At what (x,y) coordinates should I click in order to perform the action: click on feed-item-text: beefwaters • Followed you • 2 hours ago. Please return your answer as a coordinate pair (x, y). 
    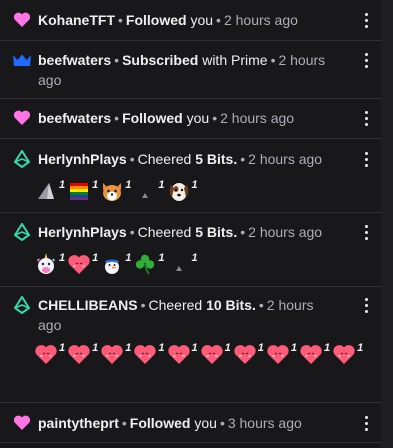
    Looking at the image, I should click on (166, 118).